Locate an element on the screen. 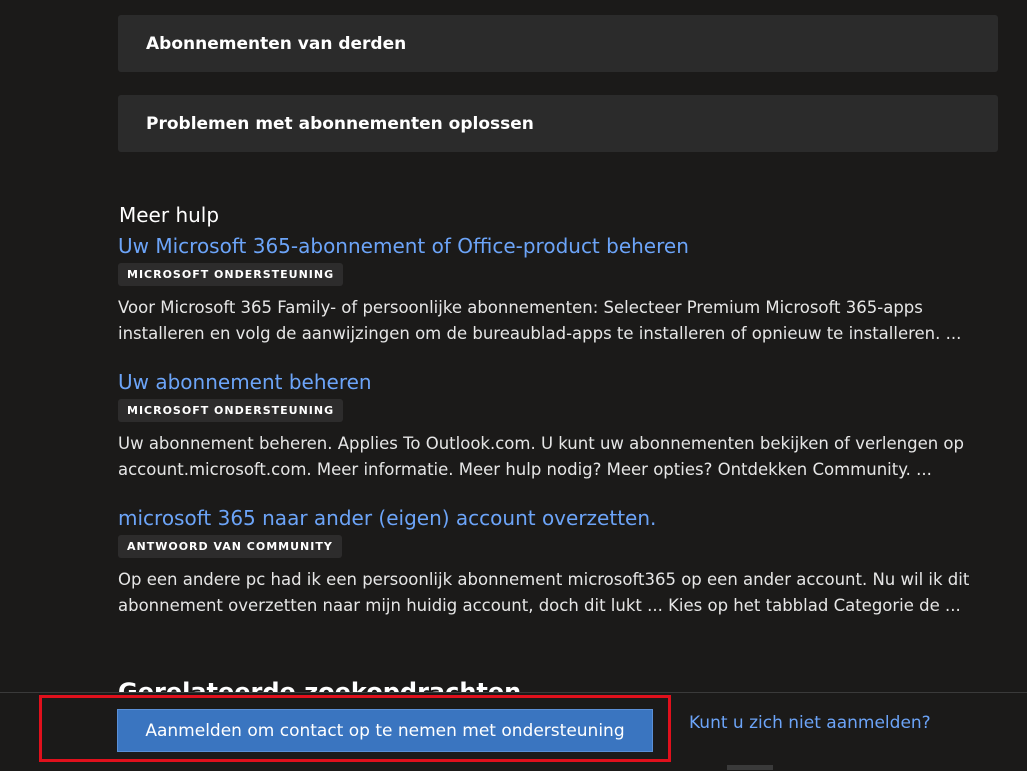 The width and height of the screenshot is (1027, 771). accordion-third-party-subscriptions: Abonnementen van derden is located at coordinates (558, 43).